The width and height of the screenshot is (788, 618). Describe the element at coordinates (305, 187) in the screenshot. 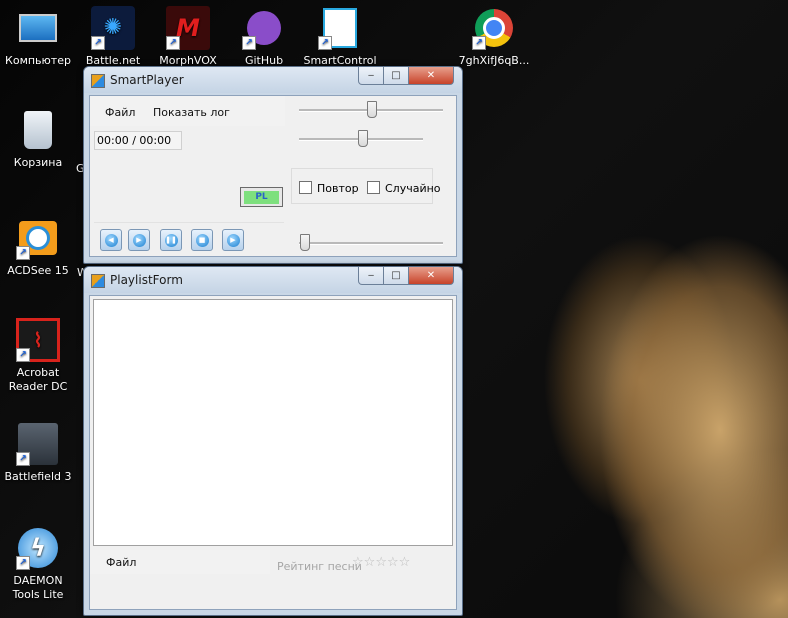

I see `repeat-checkbox` at that location.